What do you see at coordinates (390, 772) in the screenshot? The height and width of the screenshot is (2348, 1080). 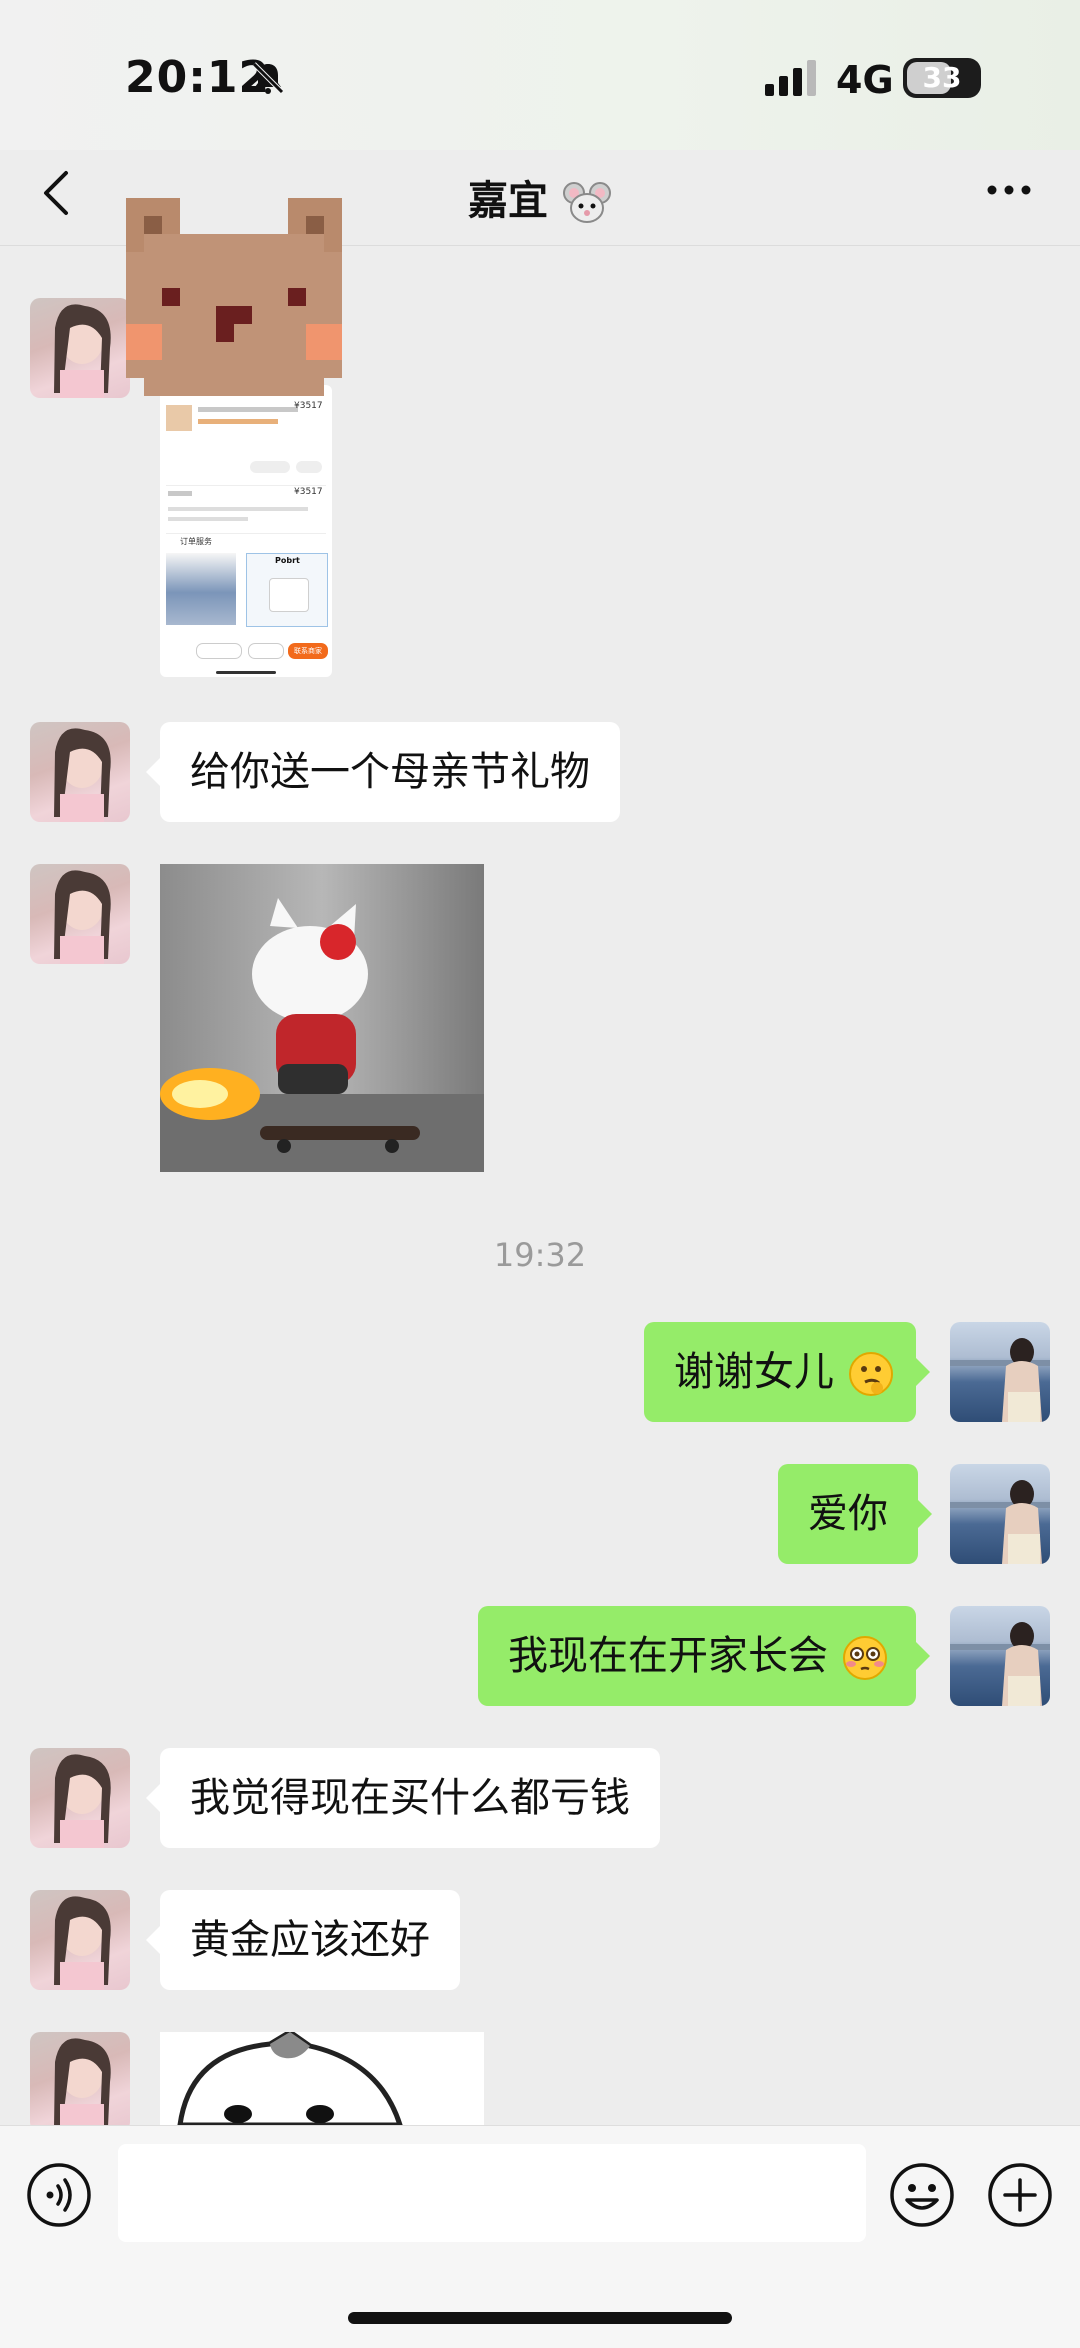 I see `message-text: 给你送一个母亲节礼物` at bounding box center [390, 772].